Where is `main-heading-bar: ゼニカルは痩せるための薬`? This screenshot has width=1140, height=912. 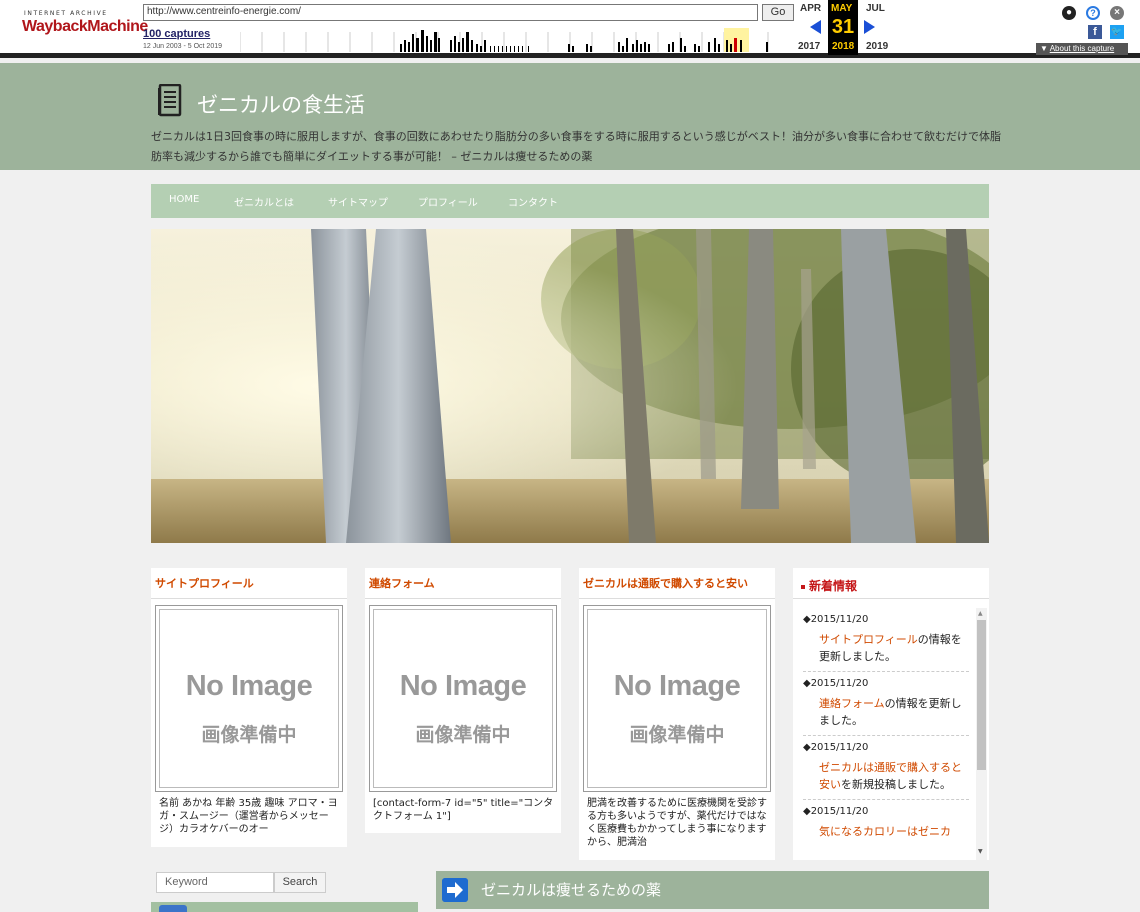
main-heading-bar: ゼニカルは痩せるための薬 is located at coordinates (712, 890).